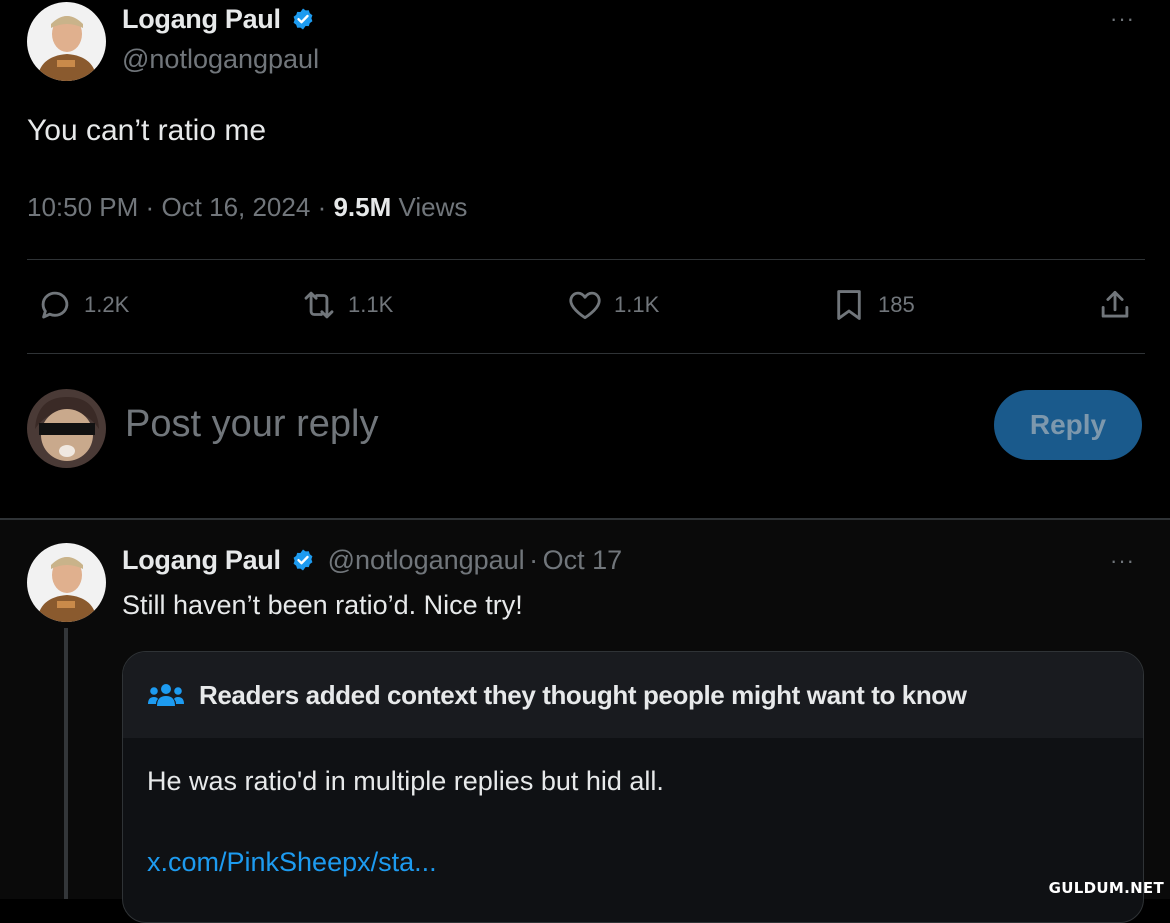 The height and width of the screenshot is (923, 1170). Describe the element at coordinates (220, 59) in the screenshot. I see `author-handle: @notlogangpaul` at that location.